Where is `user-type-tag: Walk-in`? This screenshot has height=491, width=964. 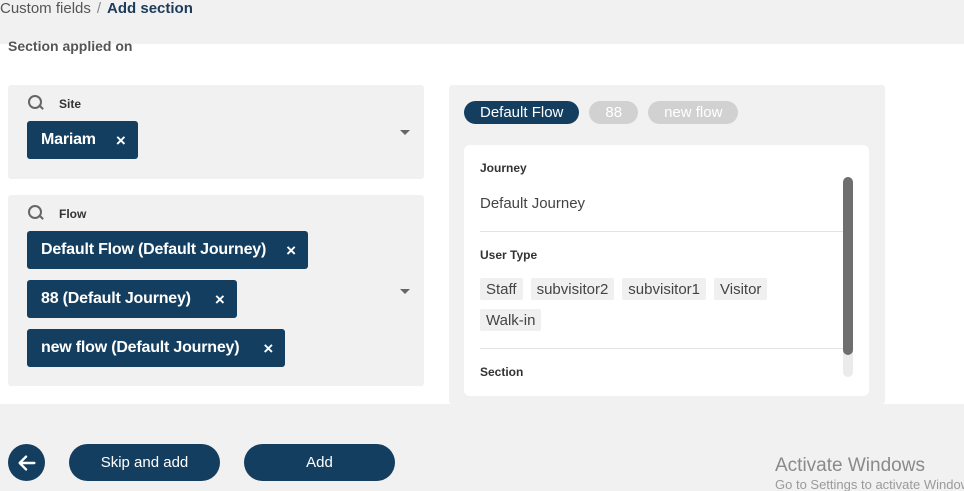
user-type-tag: Walk-in is located at coordinates (511, 320).